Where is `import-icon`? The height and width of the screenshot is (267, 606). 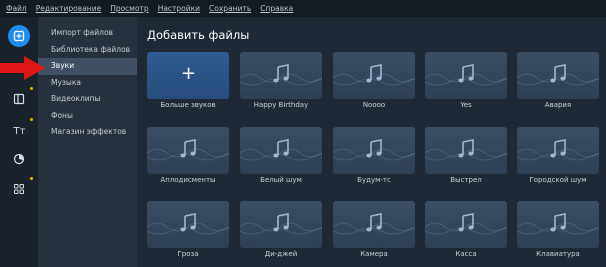
import-icon is located at coordinates (19, 36).